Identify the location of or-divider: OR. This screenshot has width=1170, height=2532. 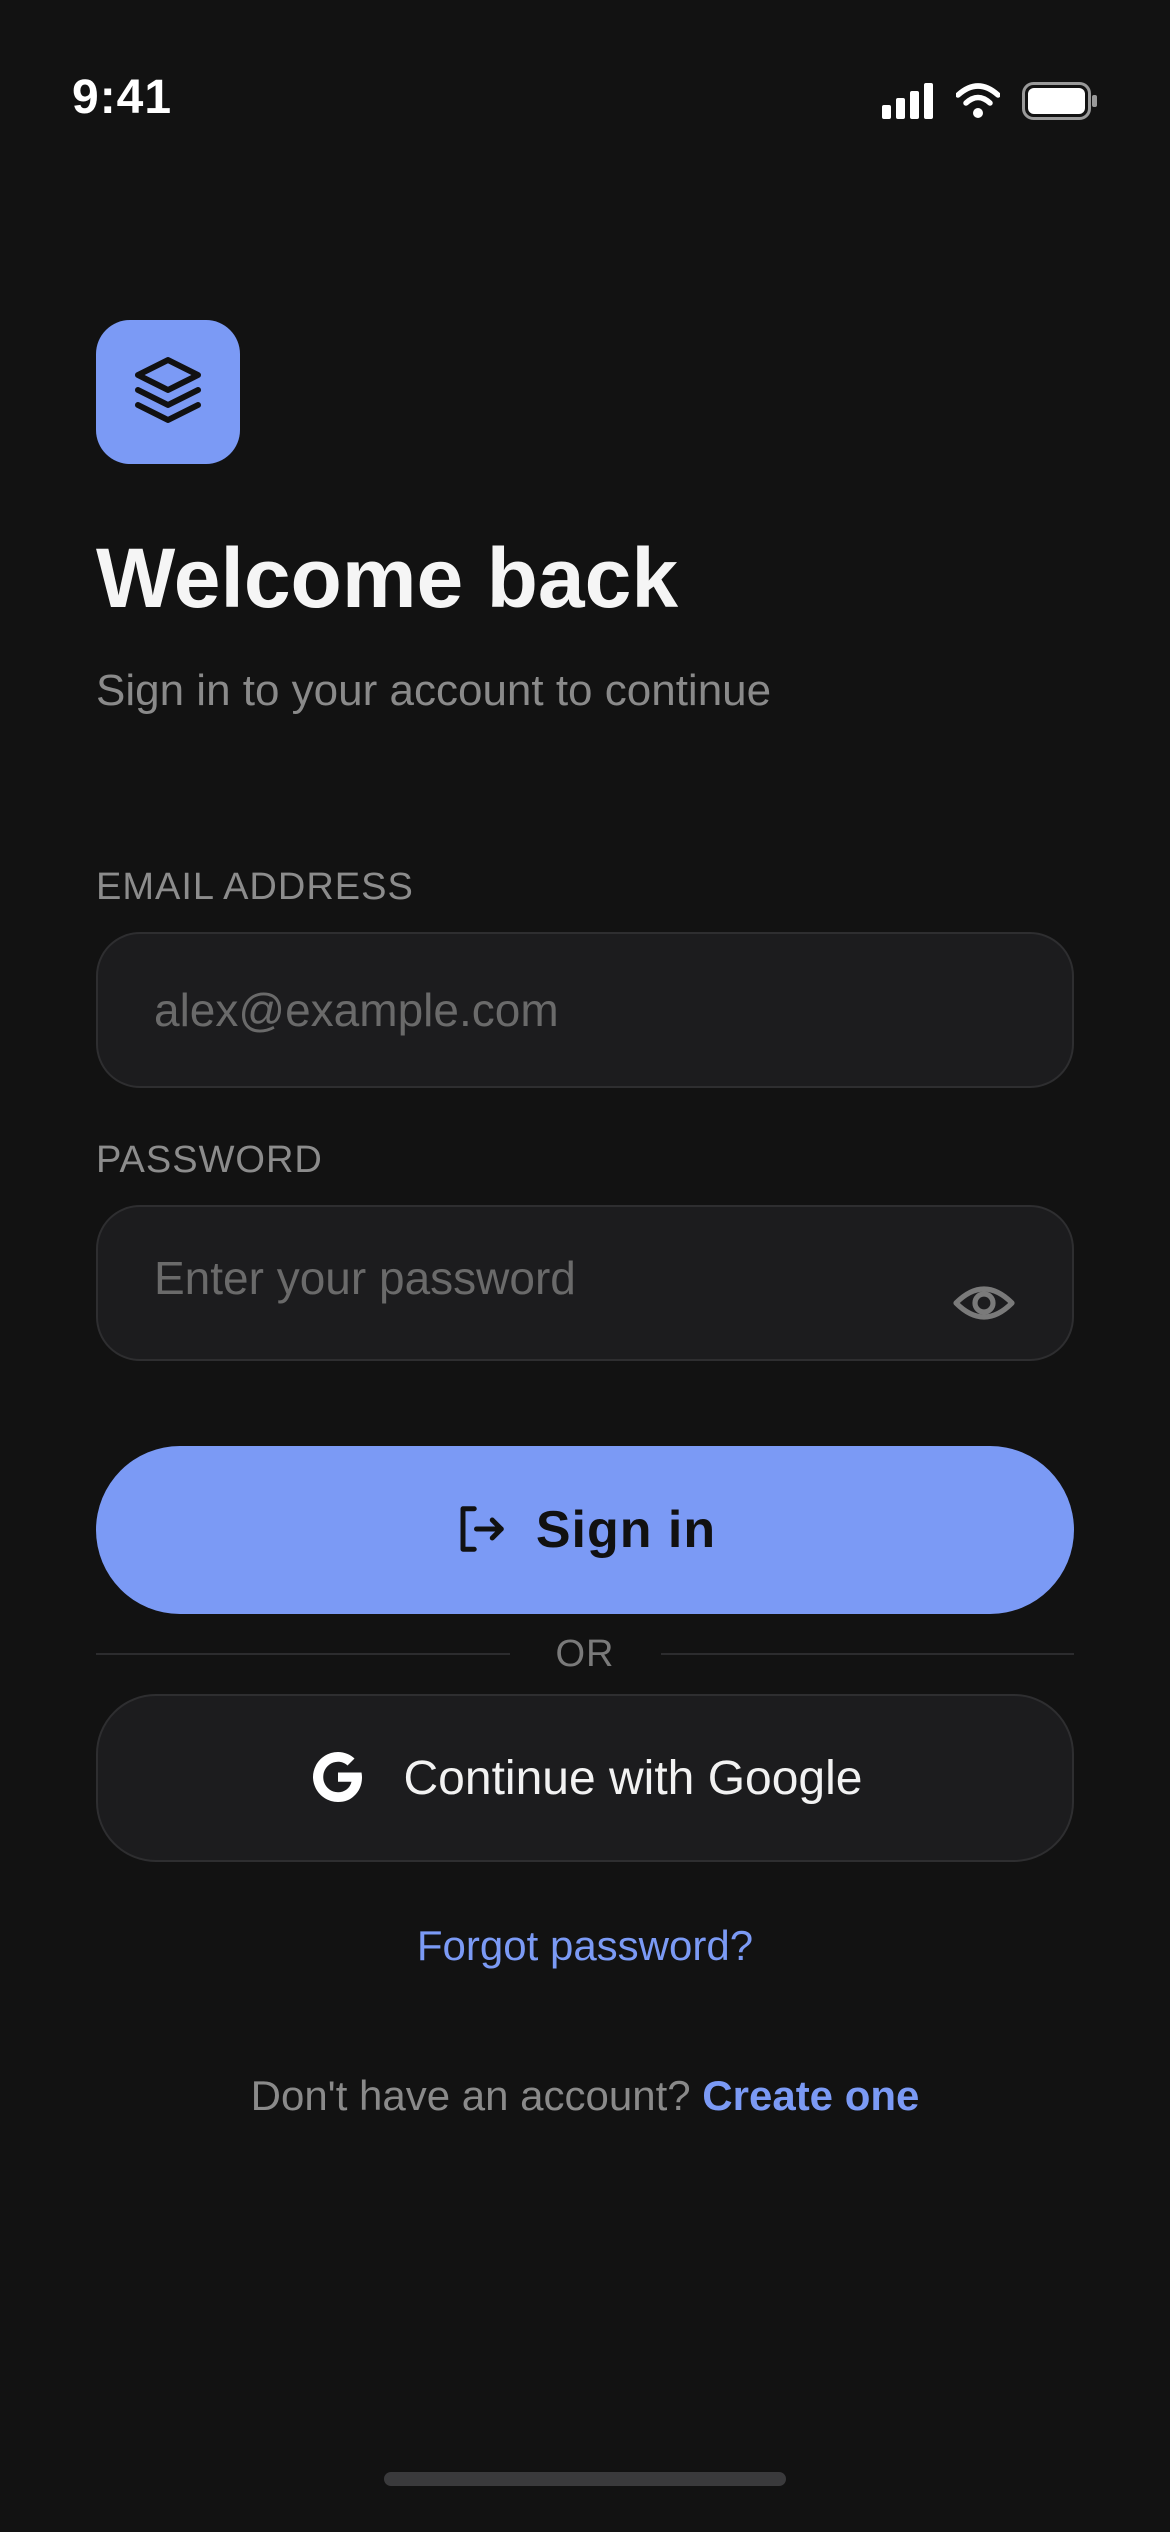
(585, 1654).